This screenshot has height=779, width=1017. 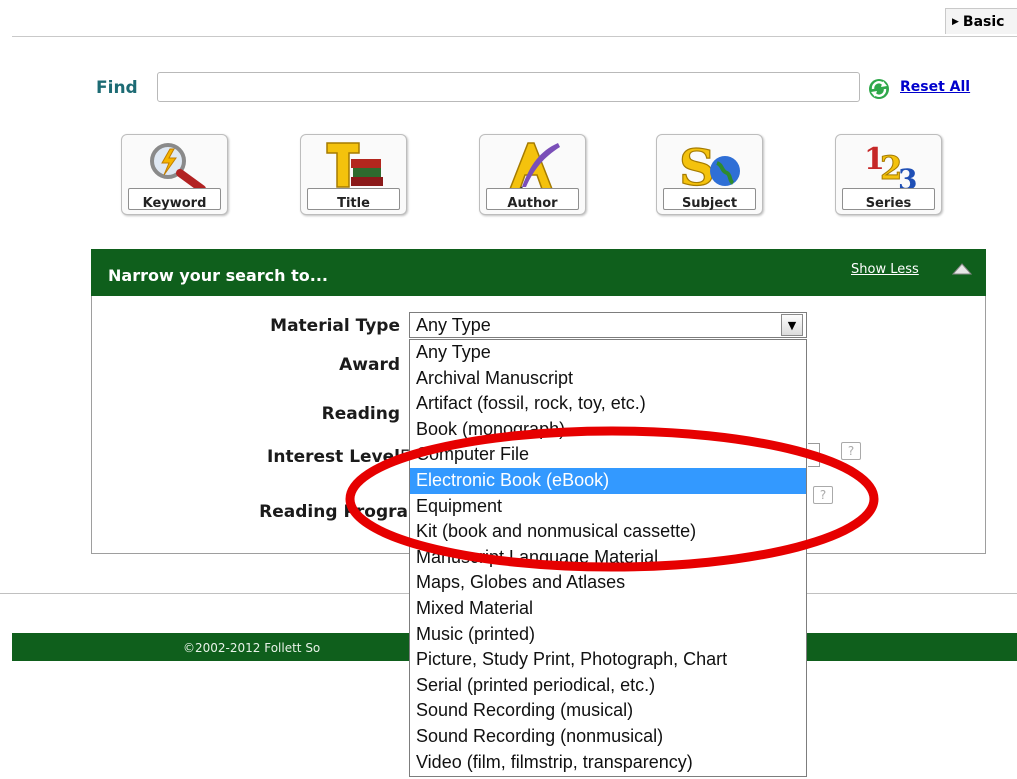 I want to click on material-type-option: Manuscript Language Material, so click(x=608, y=558).